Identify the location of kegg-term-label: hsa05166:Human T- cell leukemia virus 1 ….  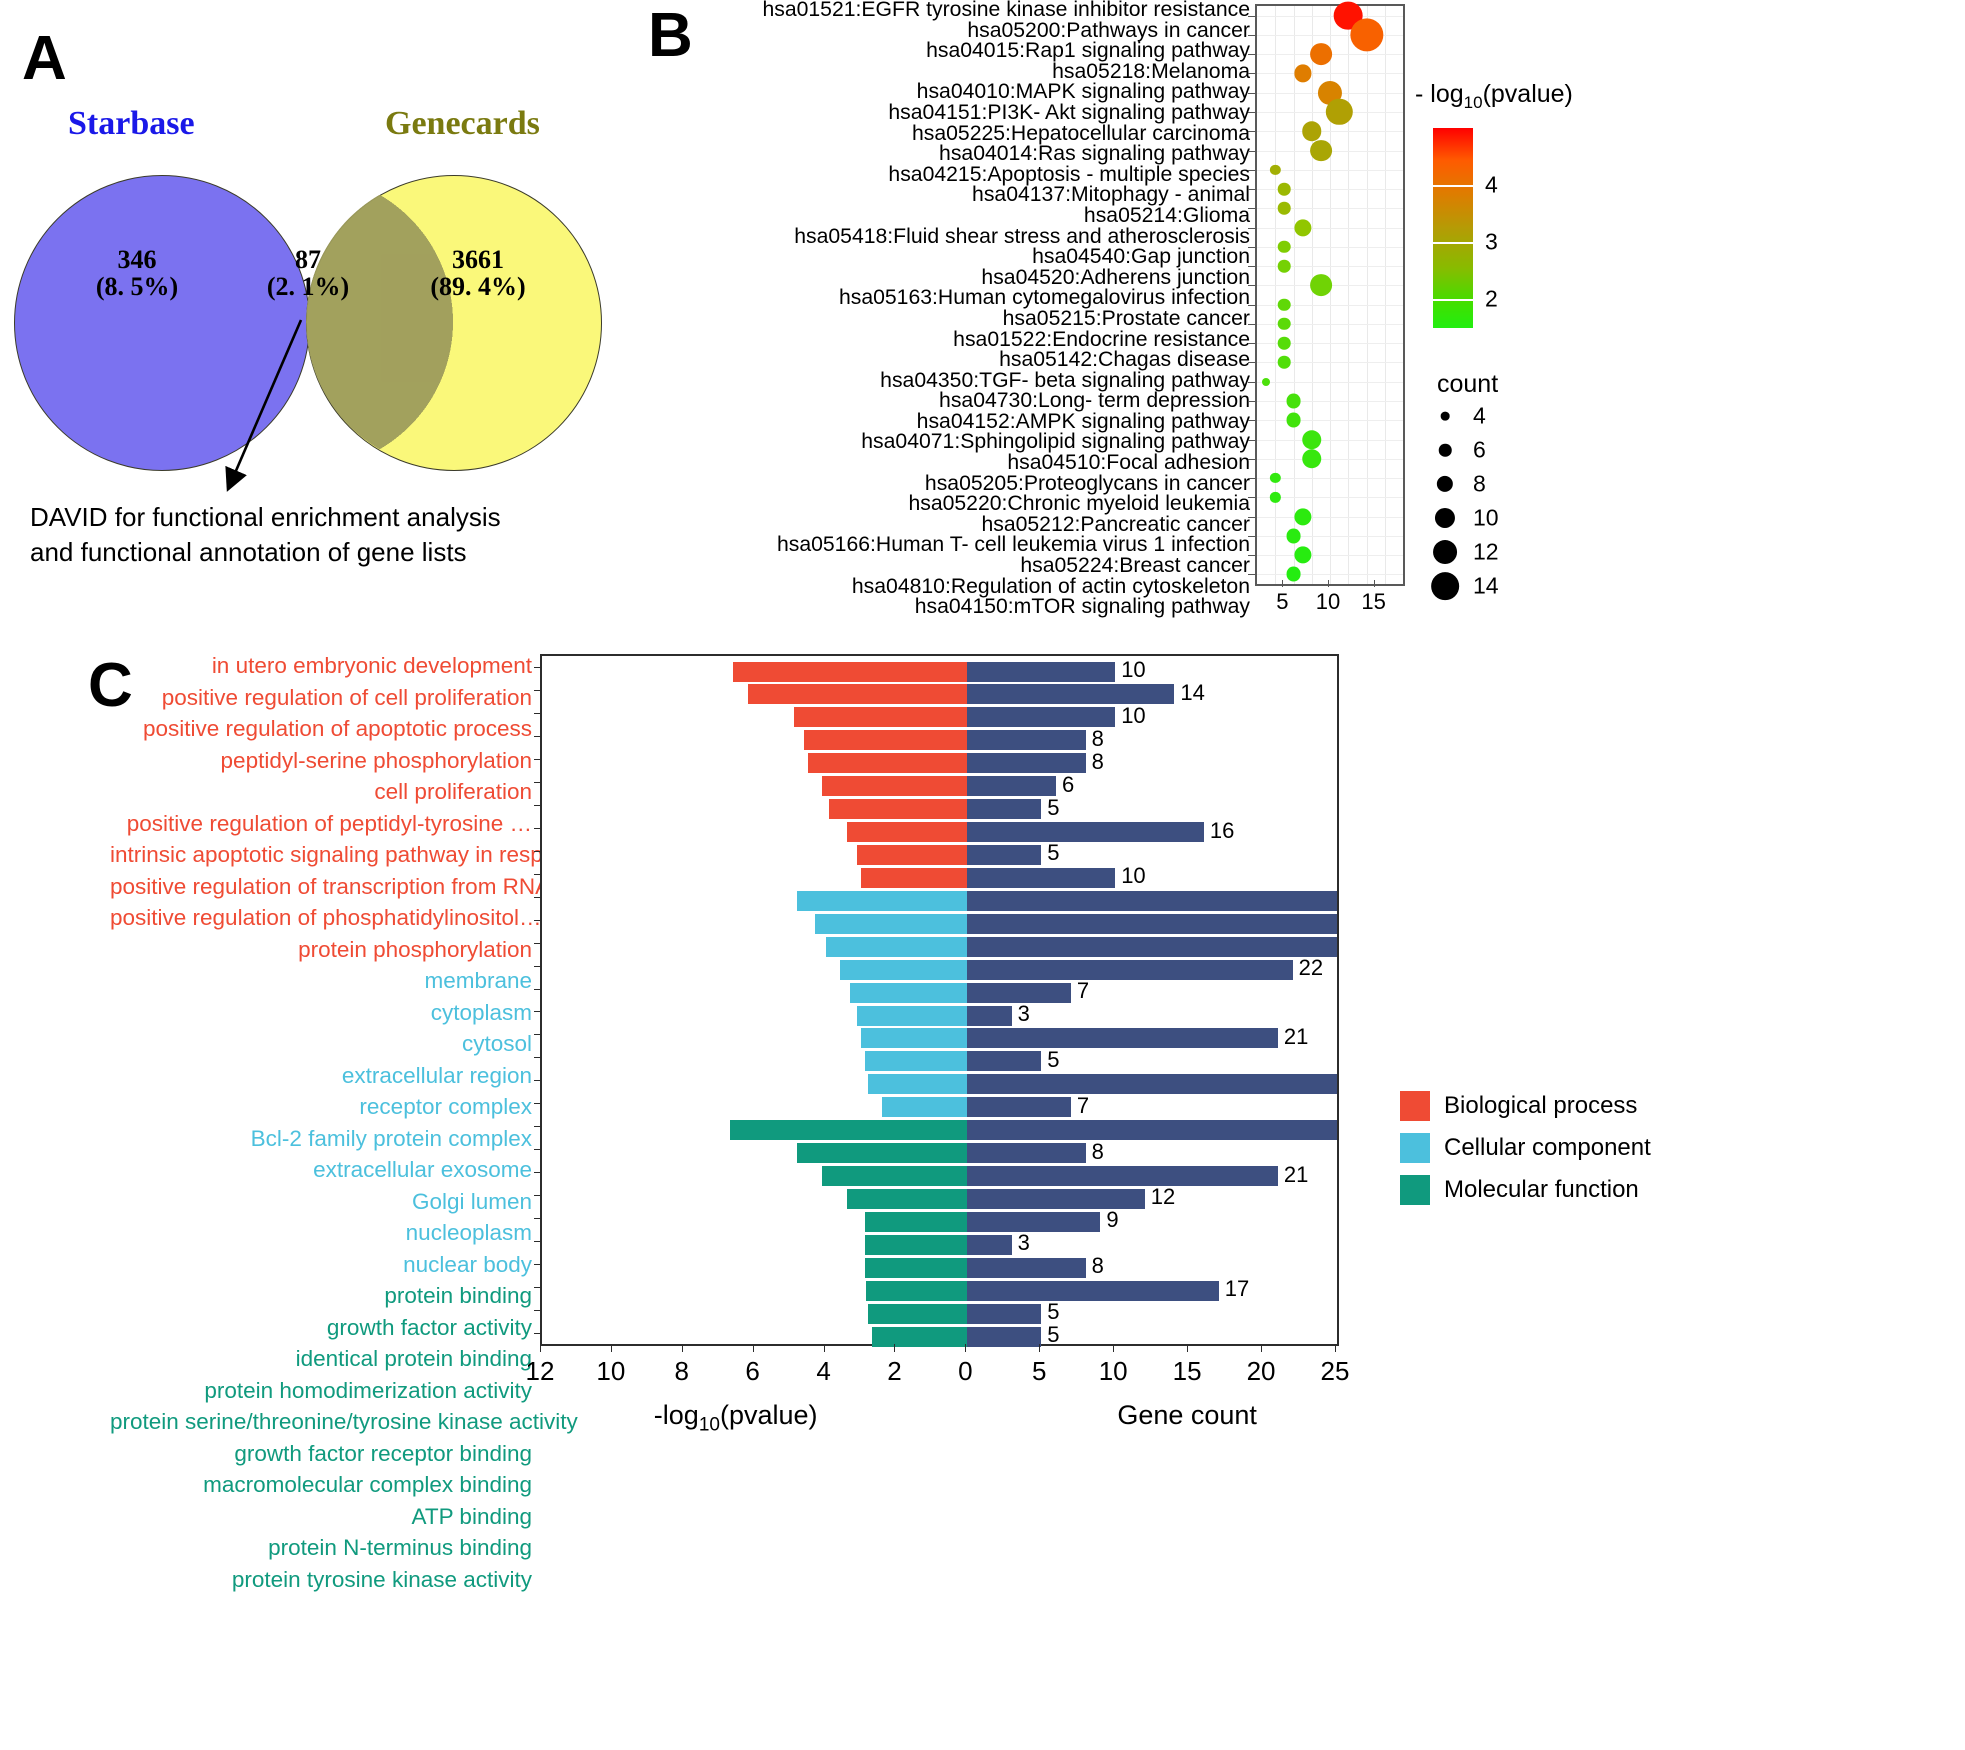
(1013, 545).